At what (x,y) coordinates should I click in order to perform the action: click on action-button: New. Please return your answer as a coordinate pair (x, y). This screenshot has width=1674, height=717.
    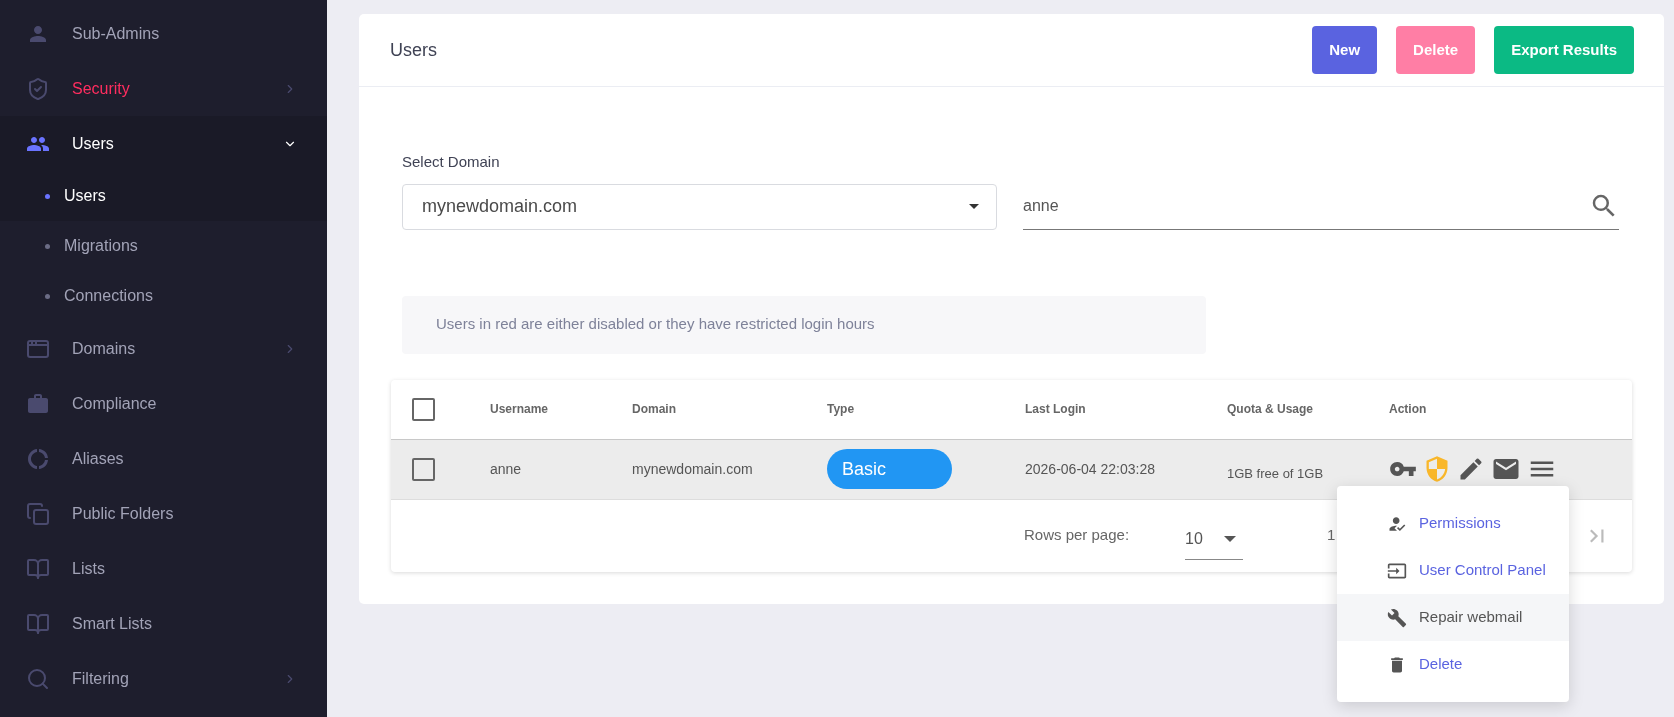
    Looking at the image, I should click on (1345, 50).